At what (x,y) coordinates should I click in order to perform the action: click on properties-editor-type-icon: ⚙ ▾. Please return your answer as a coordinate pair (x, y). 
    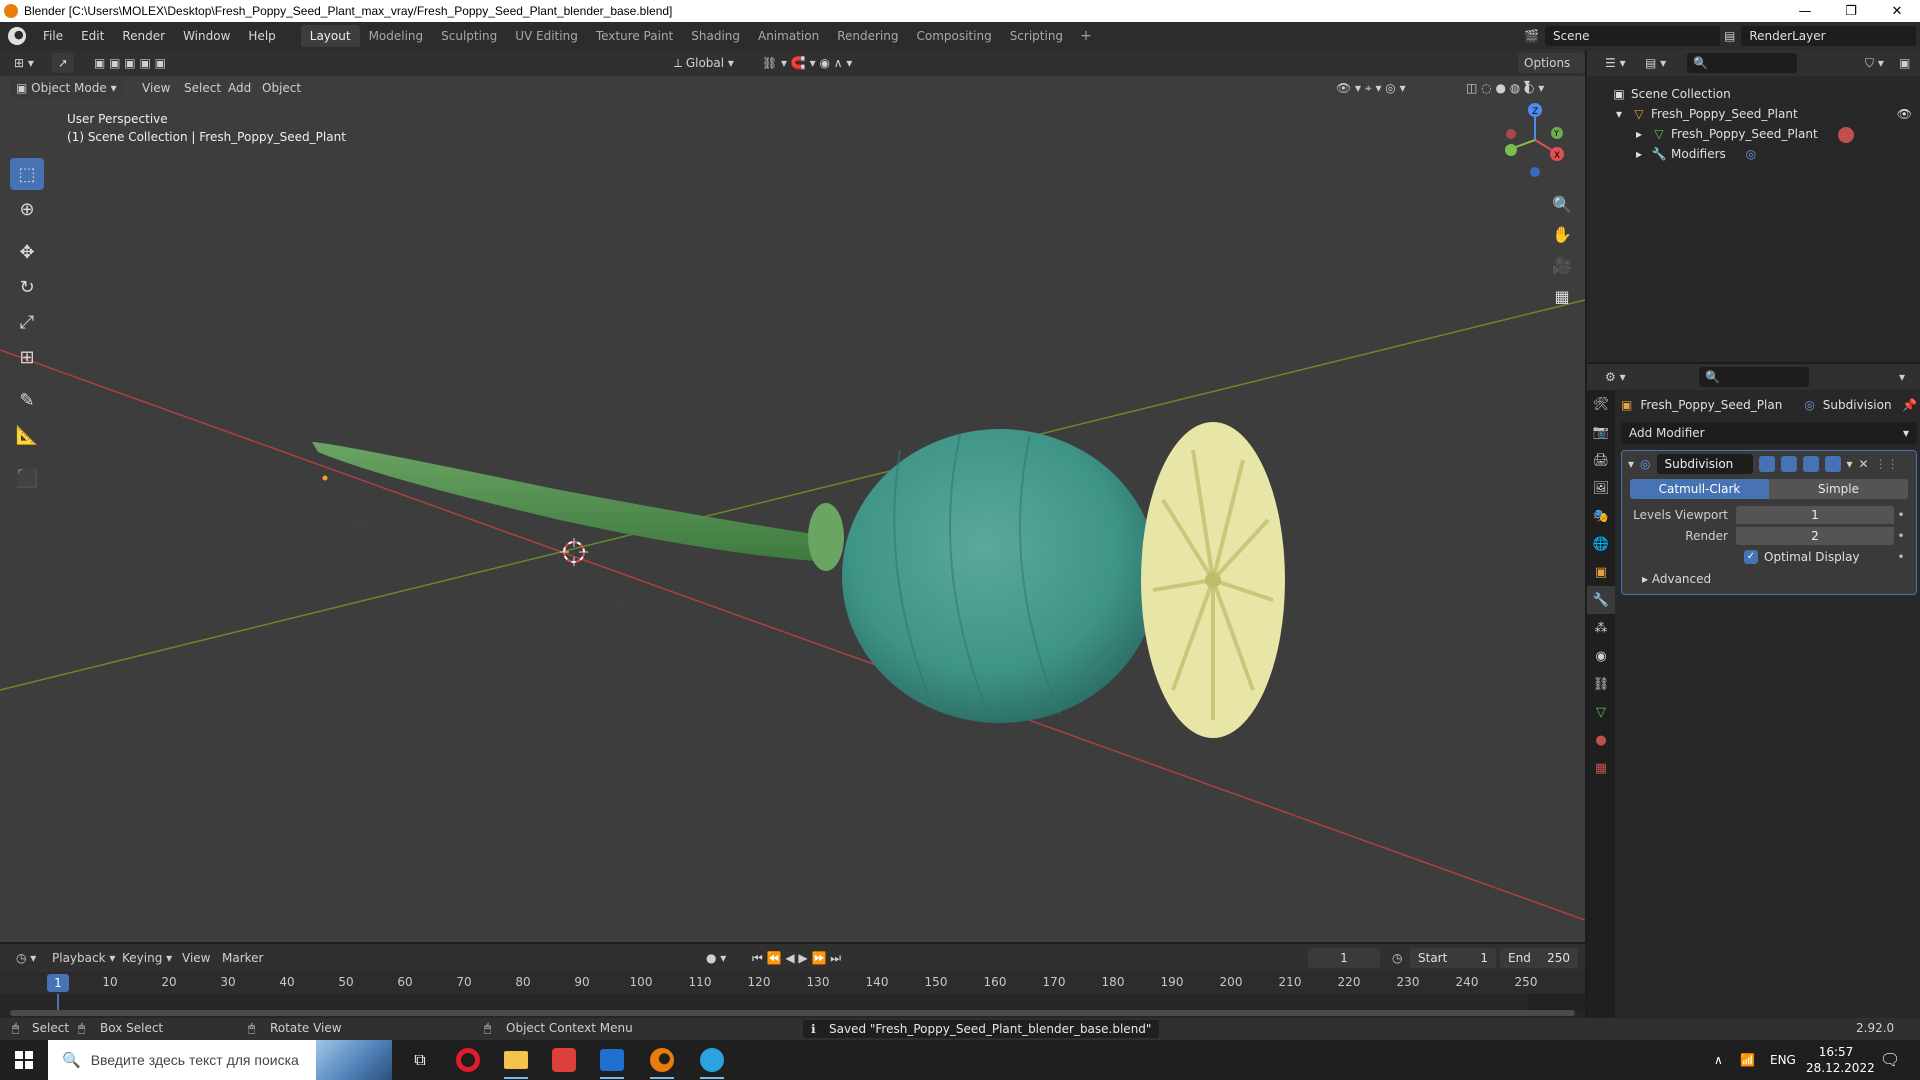
    Looking at the image, I should click on (1615, 377).